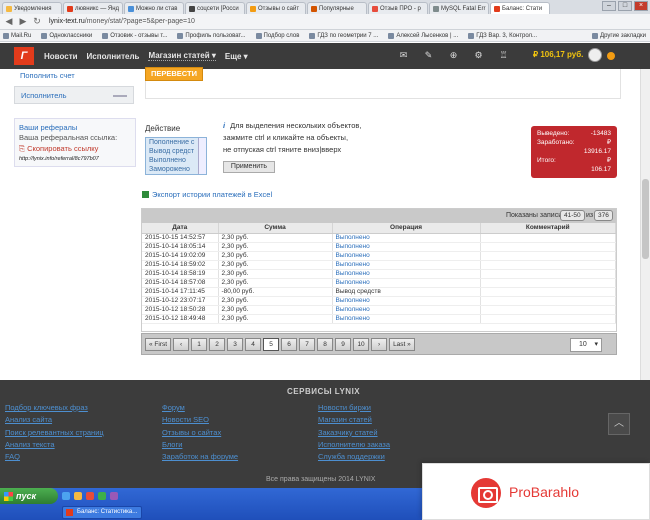  I want to click on header-balance: ₽ 106,17 руб., so click(558, 54).